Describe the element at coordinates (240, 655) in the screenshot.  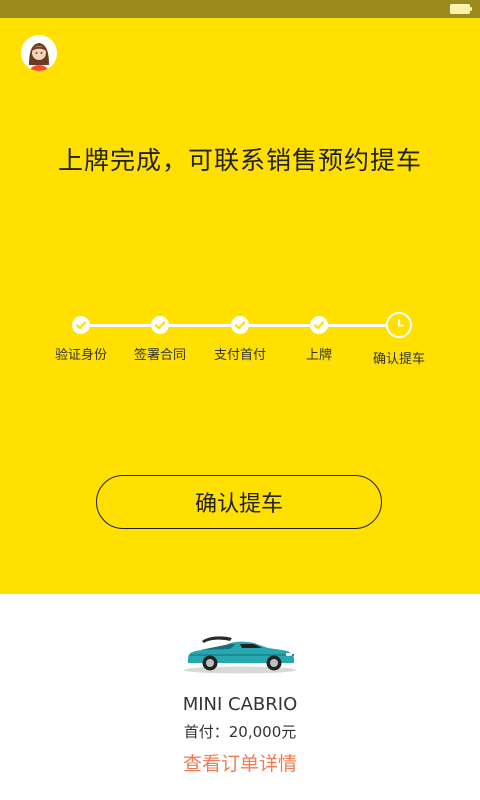
I see `car-image` at that location.